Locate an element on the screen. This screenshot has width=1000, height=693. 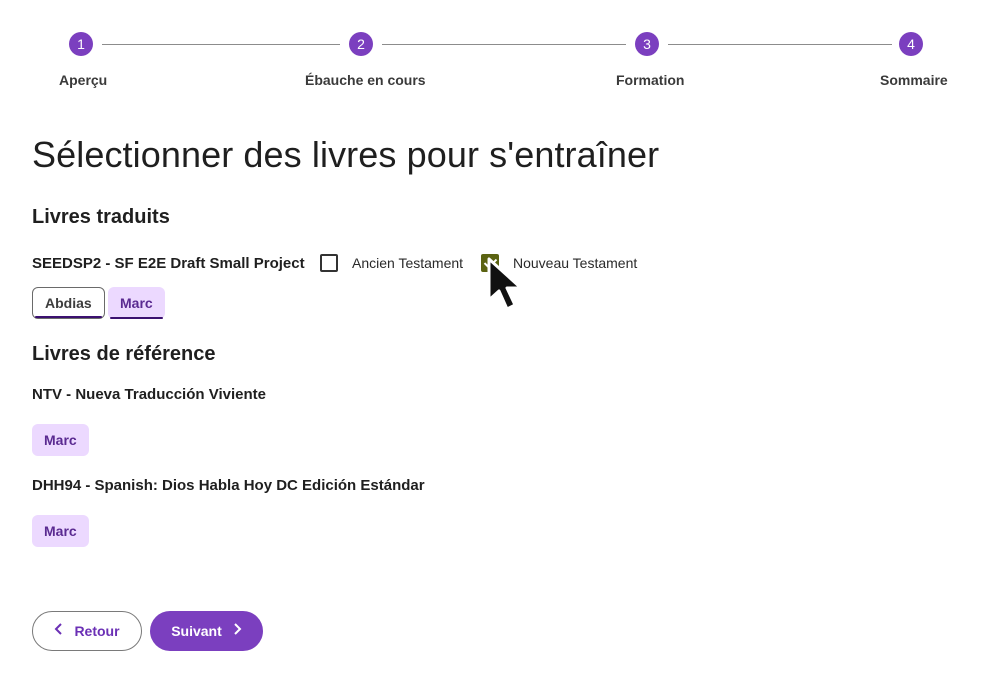
page-title: Sélectionner des livres pour s'entraîner is located at coordinates (346, 154).